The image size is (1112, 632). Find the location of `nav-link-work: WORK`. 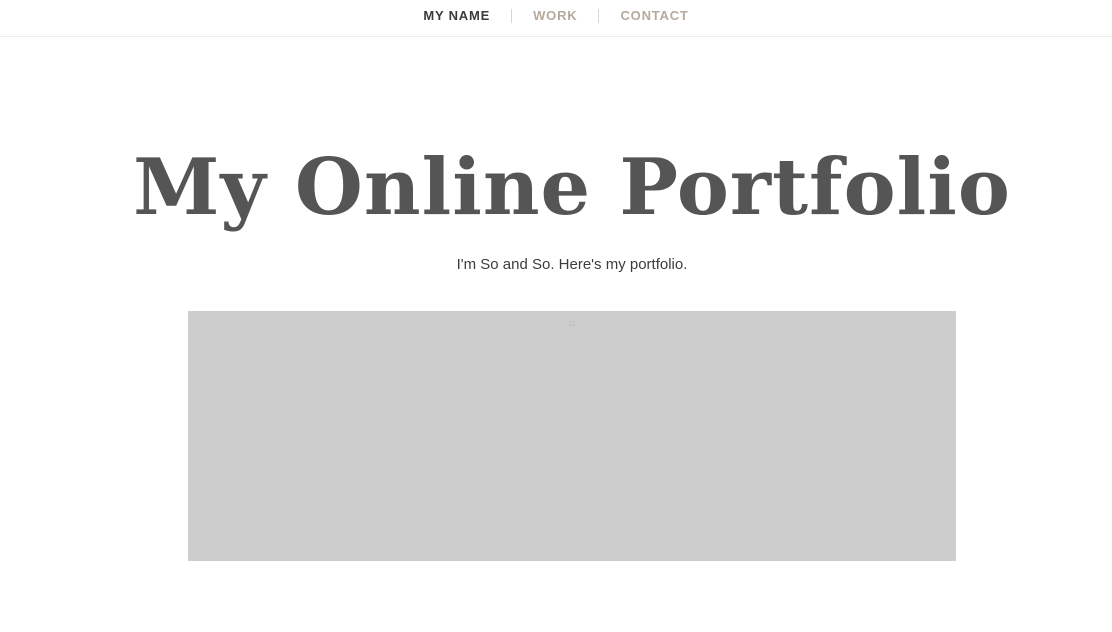

nav-link-work: WORK is located at coordinates (555, 16).